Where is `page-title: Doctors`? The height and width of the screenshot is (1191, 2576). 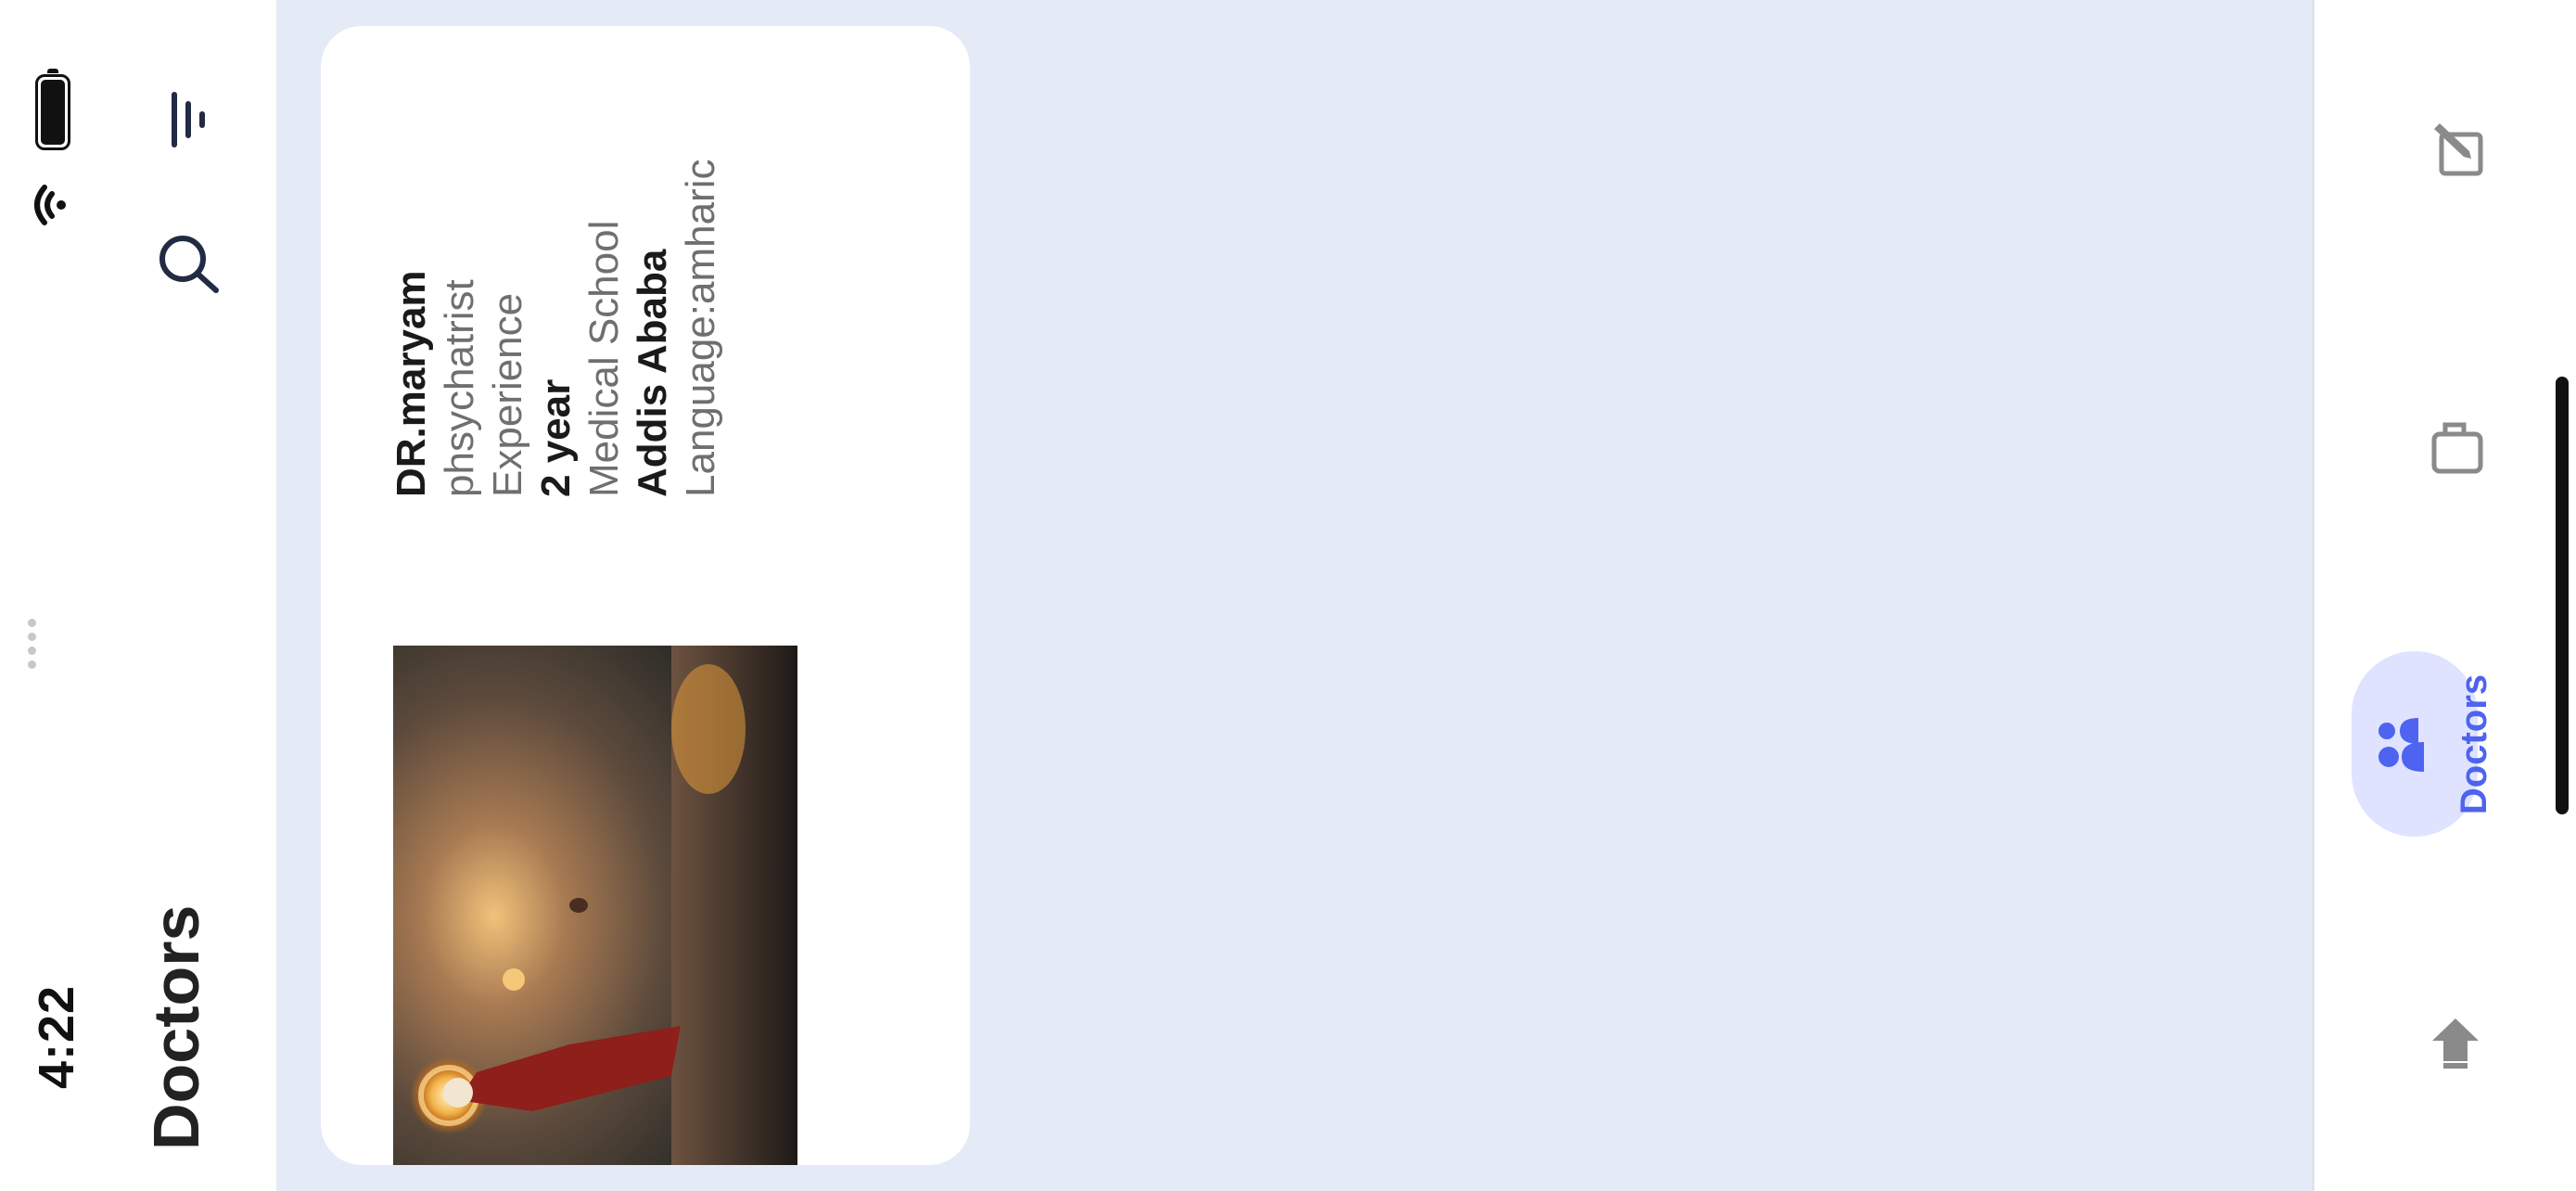 page-title: Doctors is located at coordinates (176, 1027).